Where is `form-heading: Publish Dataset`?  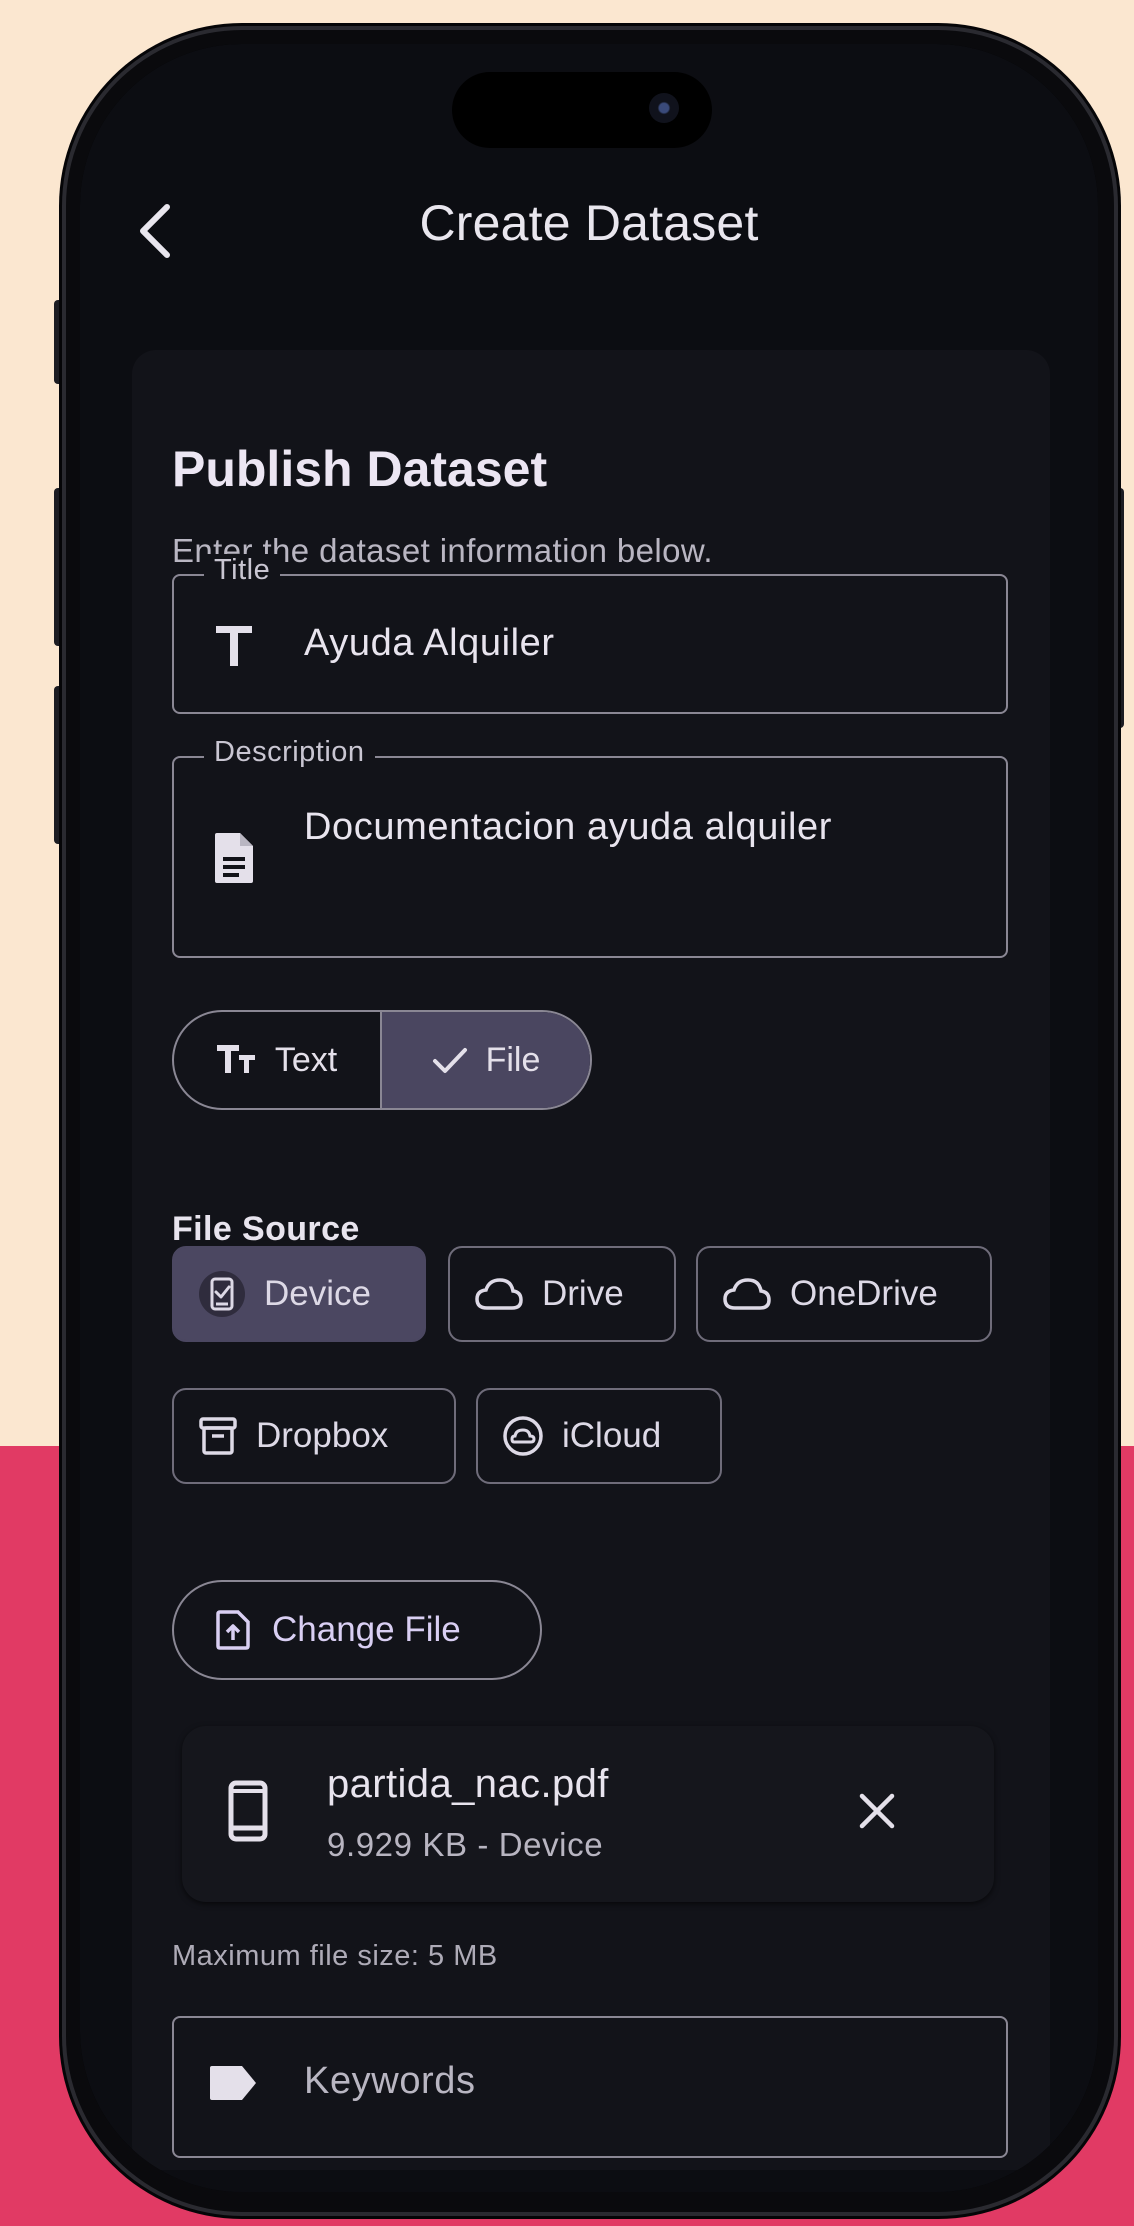 form-heading: Publish Dataset is located at coordinates (360, 469).